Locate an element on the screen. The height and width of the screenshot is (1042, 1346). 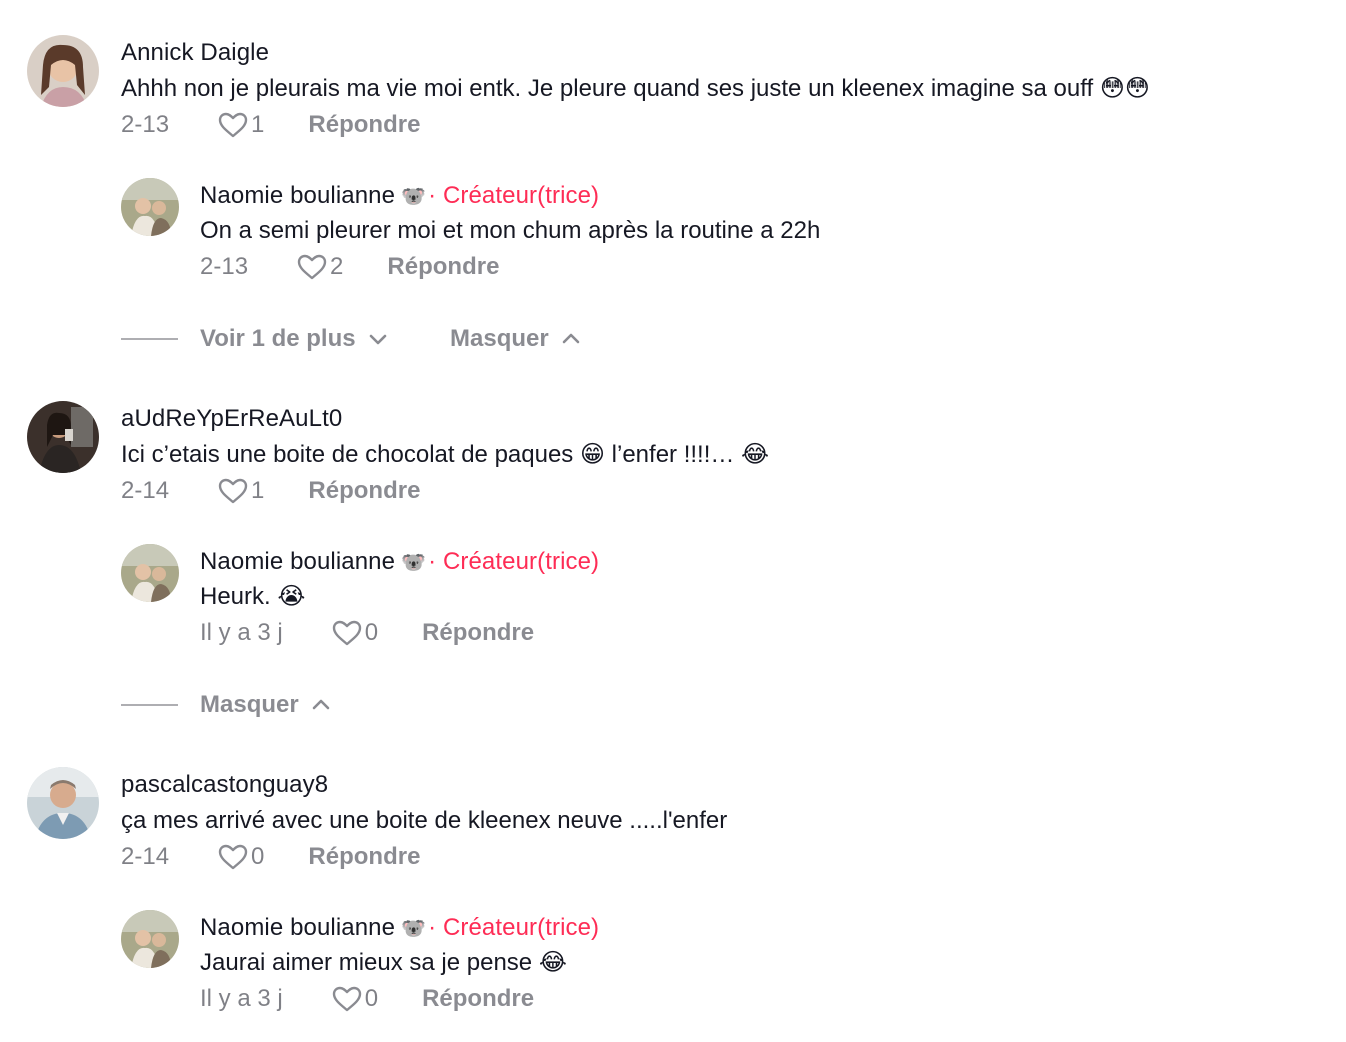
reply-date: 2-13 is located at coordinates (224, 266).